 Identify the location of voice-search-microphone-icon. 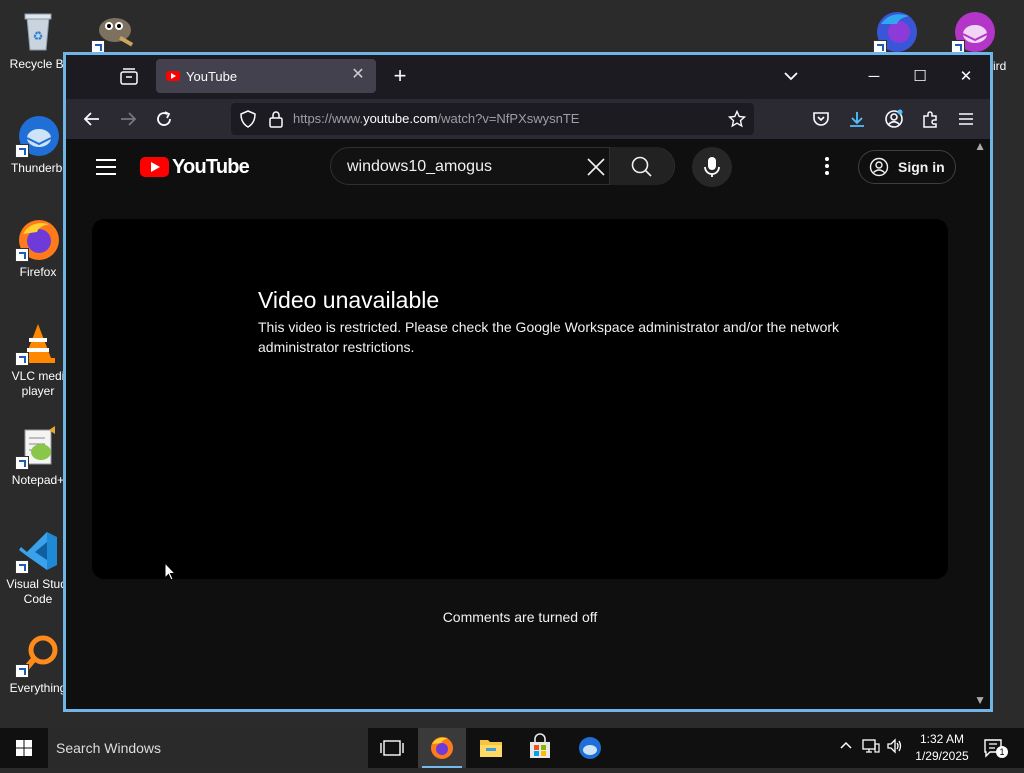
(712, 167).